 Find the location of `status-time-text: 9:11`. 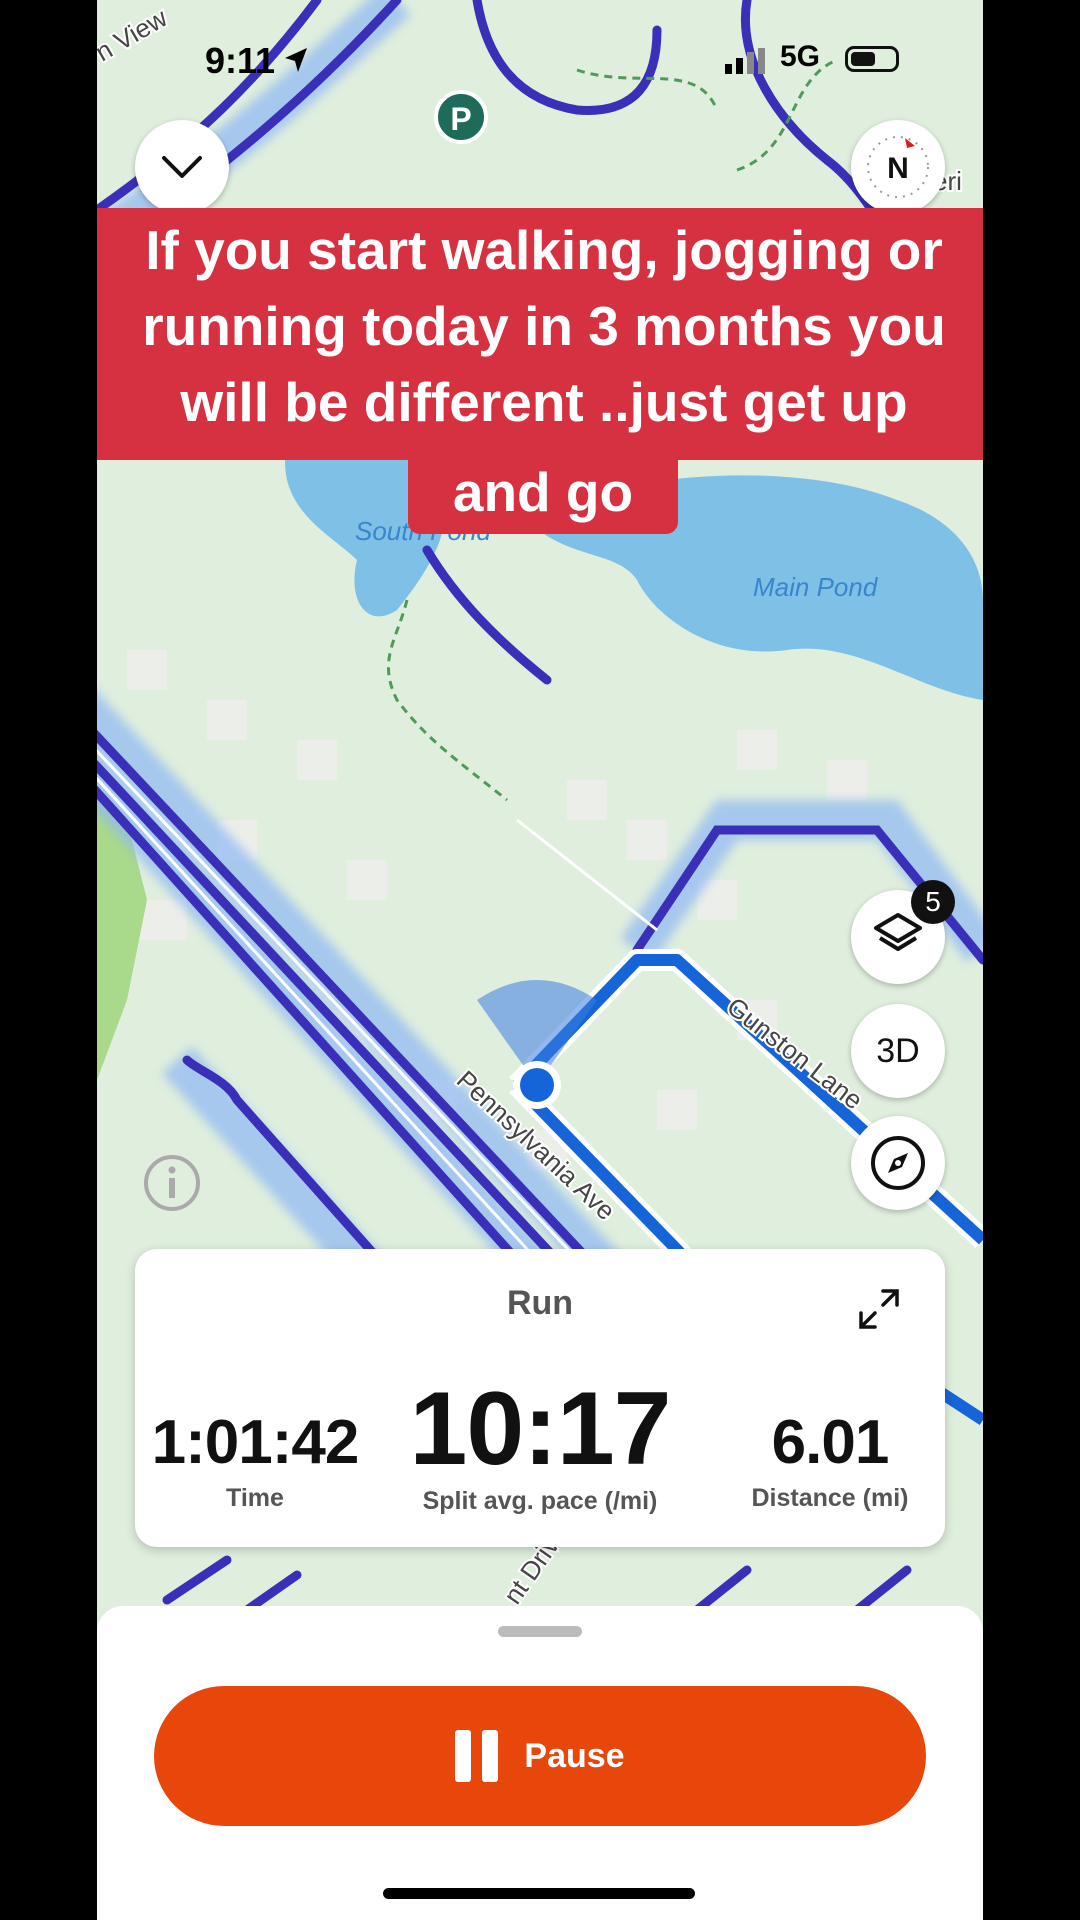

status-time-text: 9:11 is located at coordinates (240, 60).